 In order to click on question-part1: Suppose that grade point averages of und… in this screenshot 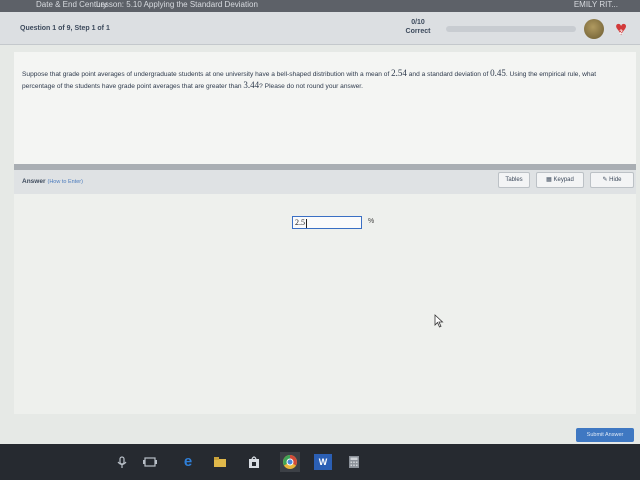, I will do `click(206, 74)`.